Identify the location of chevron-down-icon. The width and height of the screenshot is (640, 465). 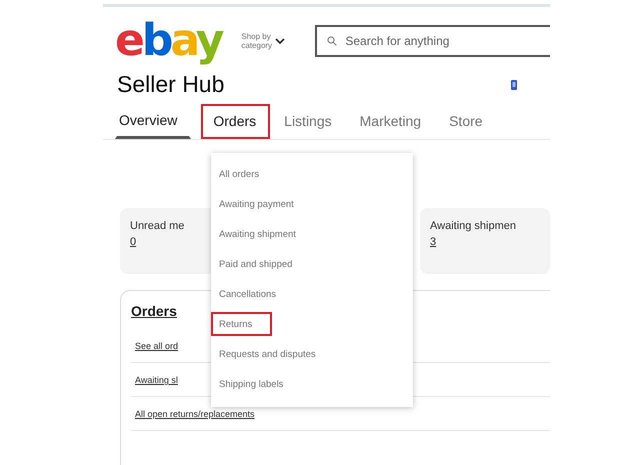
(280, 41).